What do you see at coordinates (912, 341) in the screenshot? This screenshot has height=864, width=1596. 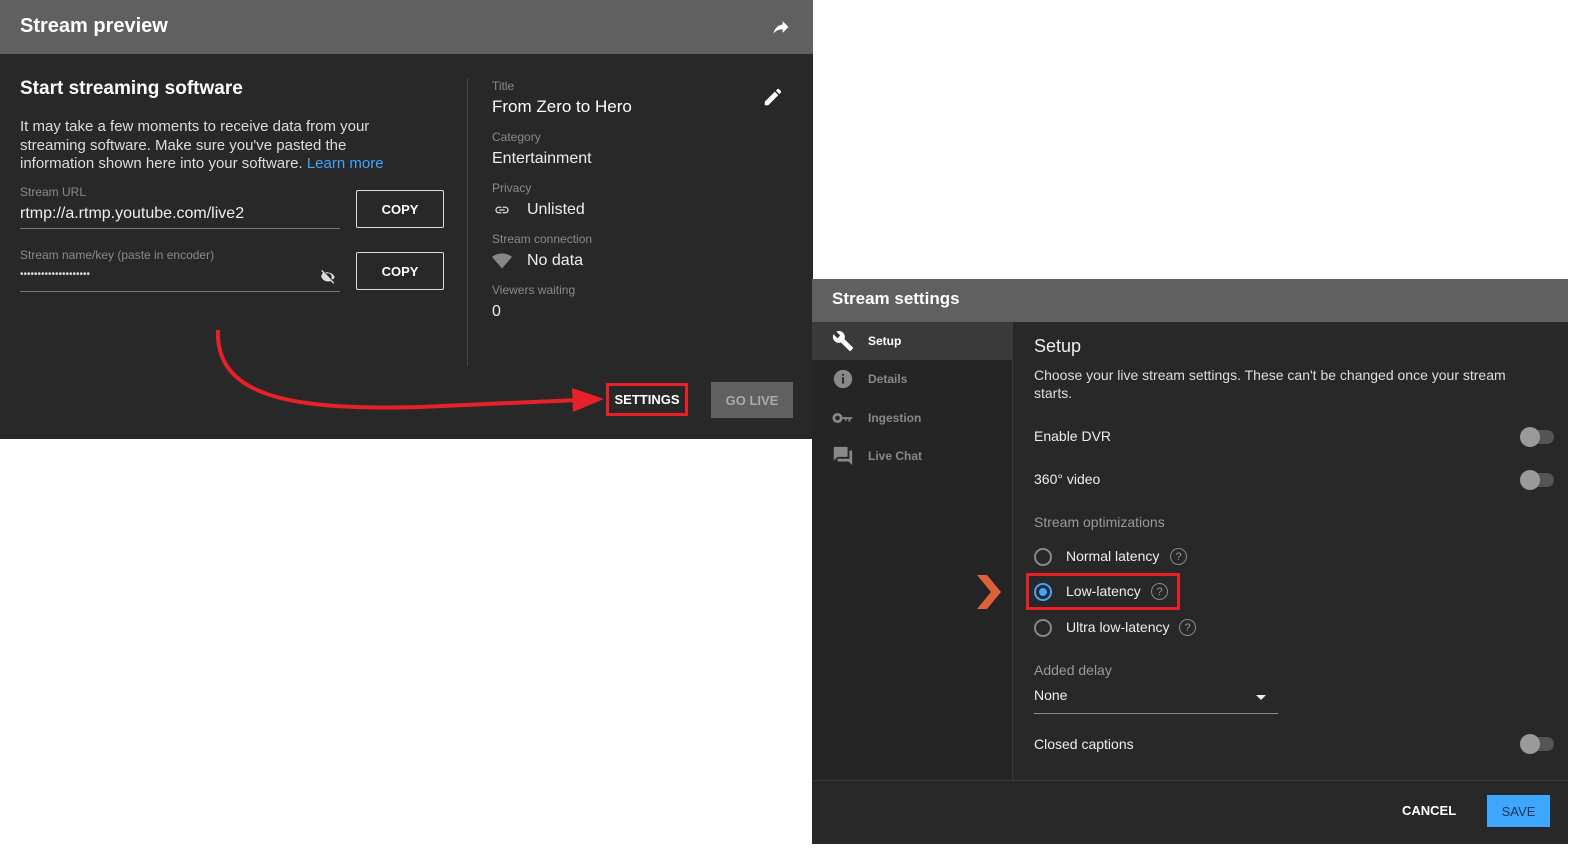 I see `sidebar-item-setup: Setup` at bounding box center [912, 341].